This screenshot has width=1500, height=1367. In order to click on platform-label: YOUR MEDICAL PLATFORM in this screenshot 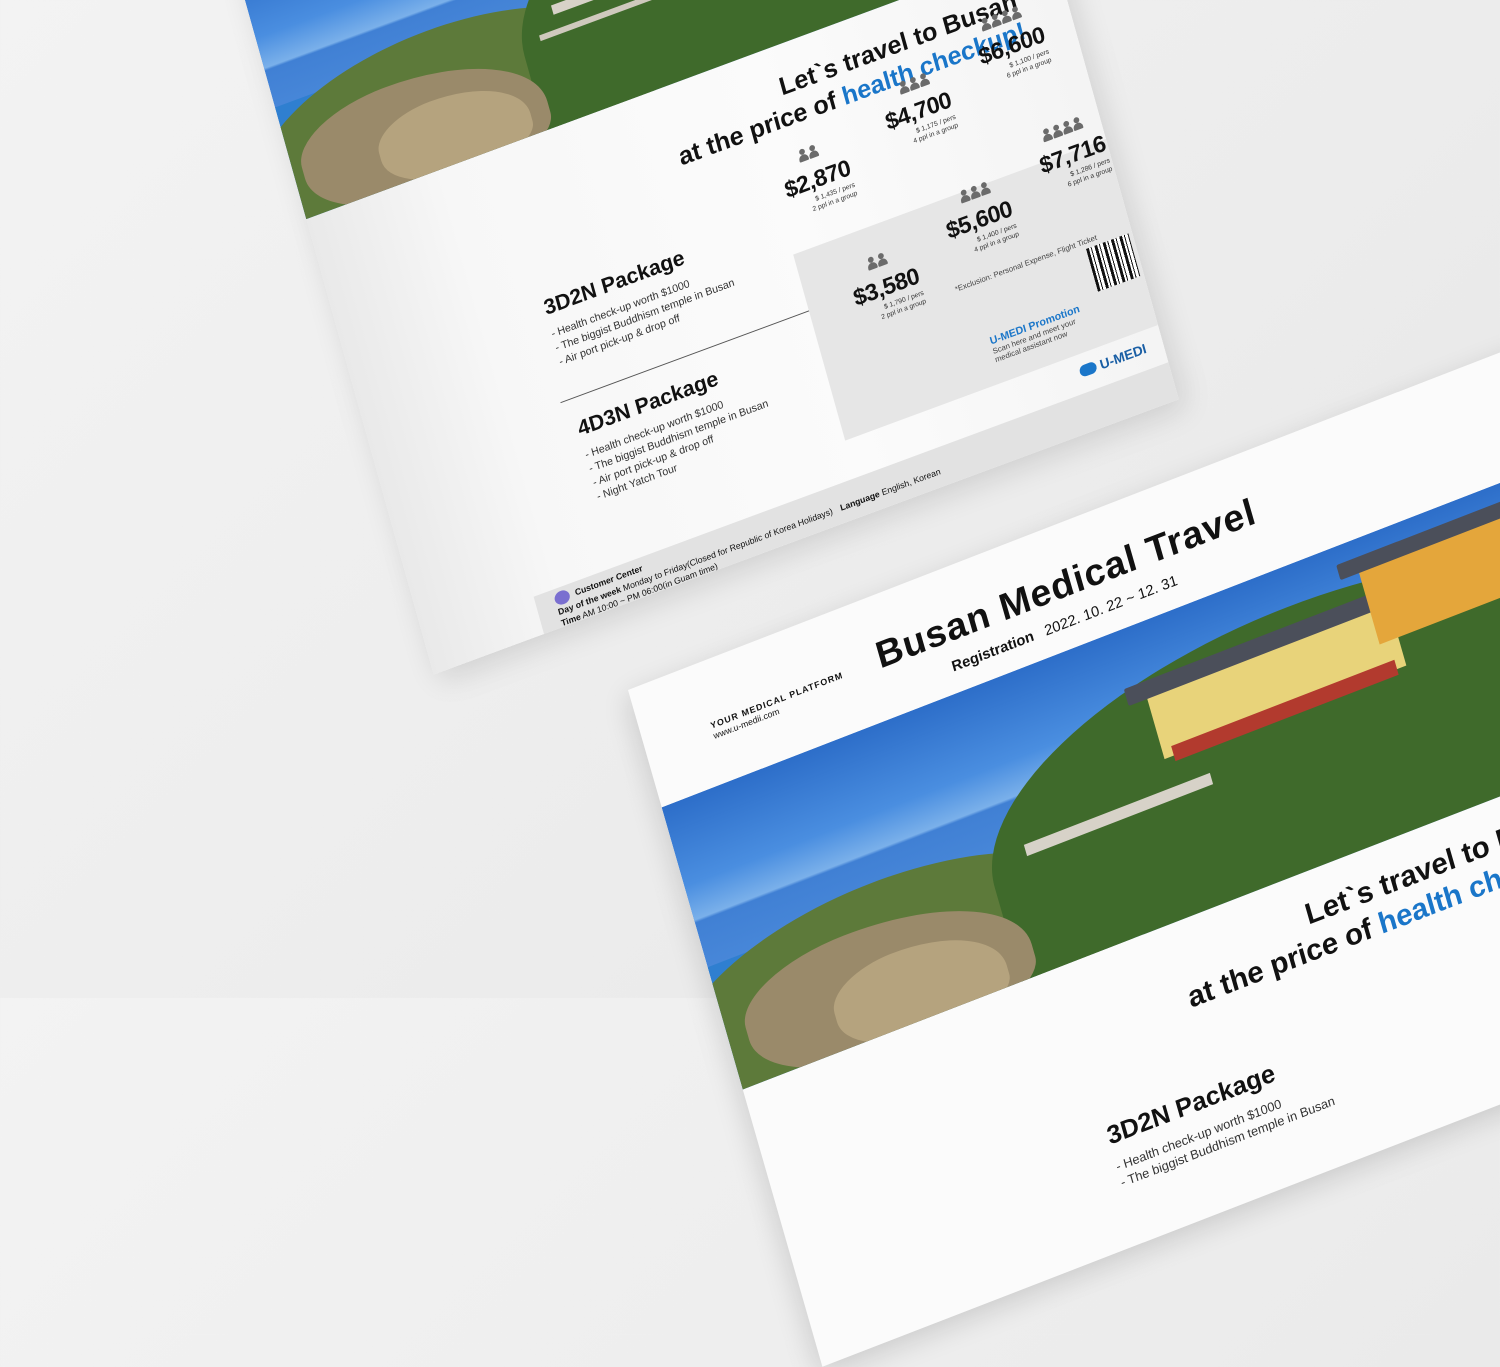, I will do `click(777, 700)`.